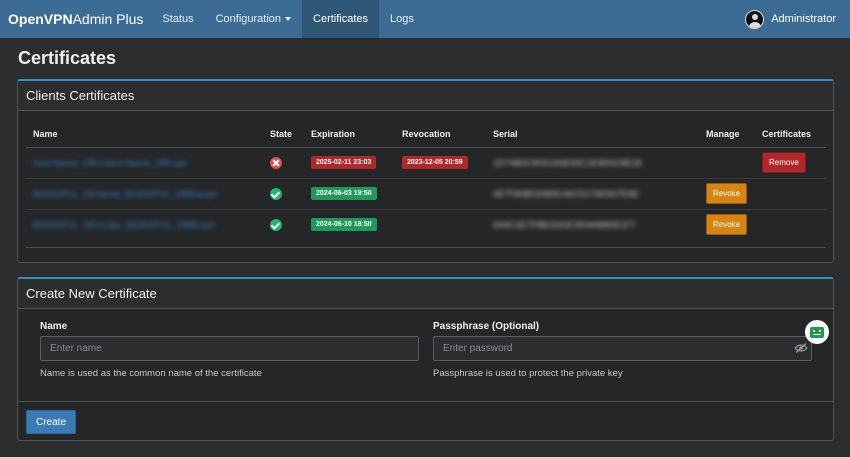 The height and width of the screenshot is (457, 850). Describe the element at coordinates (440, 134) in the screenshot. I see `col-revocation: Revocation` at that location.